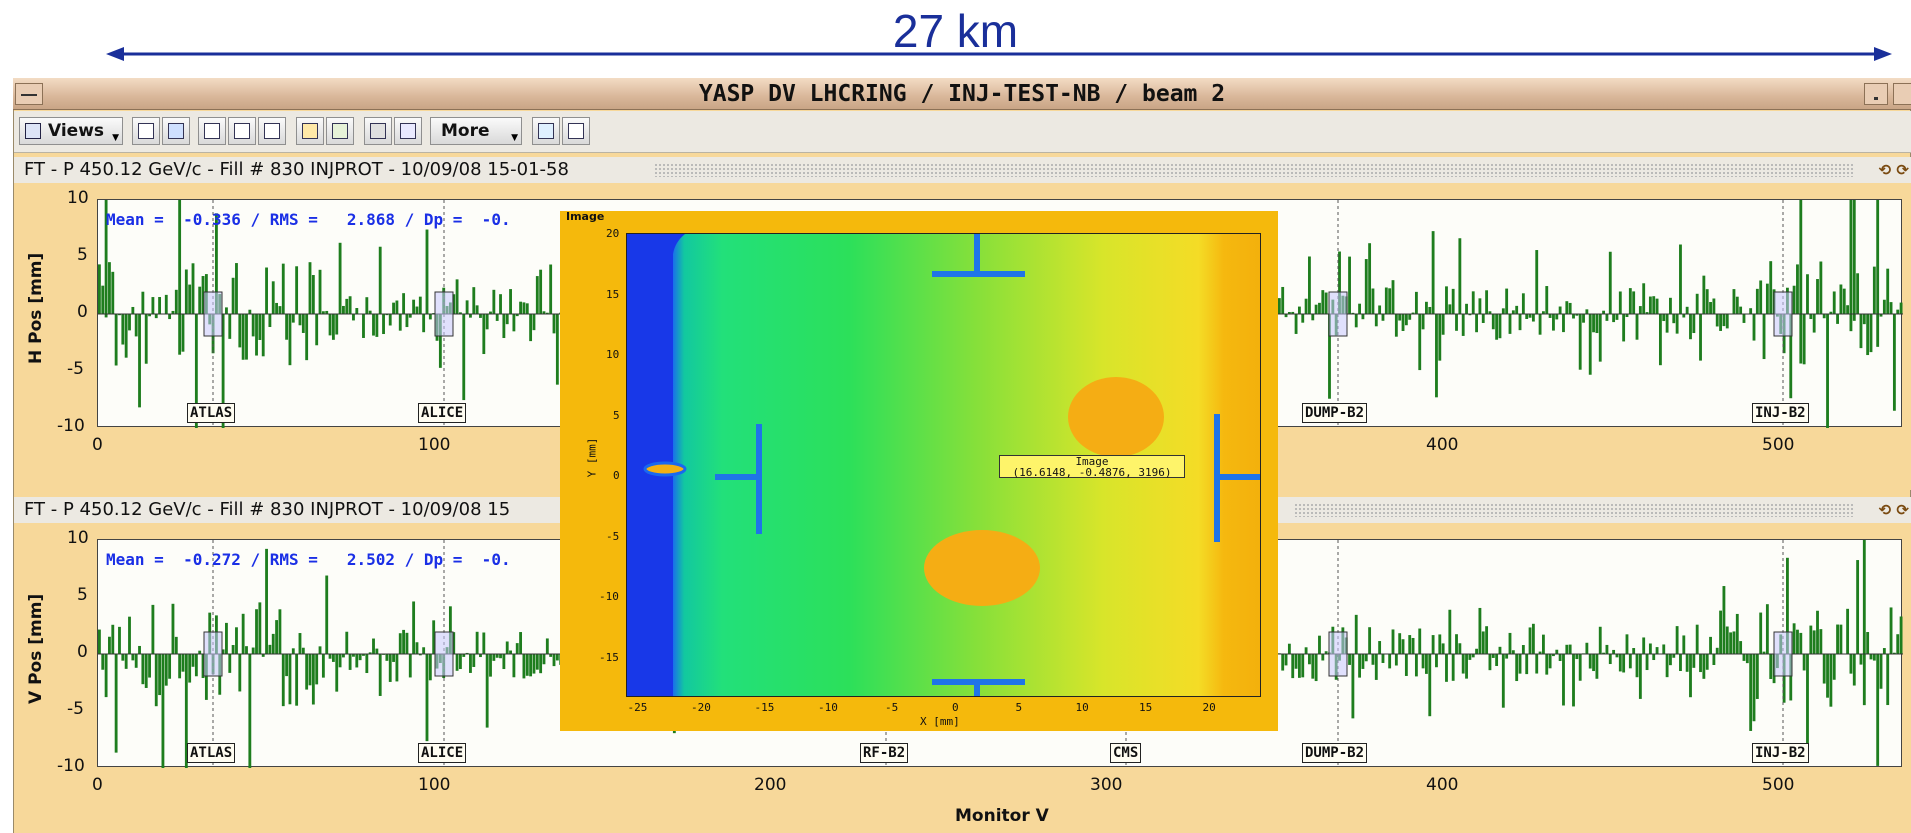 Image resolution: width=1911 pixels, height=833 pixels. I want to click on v-ylabel: V Pos [mm], so click(36, 648).